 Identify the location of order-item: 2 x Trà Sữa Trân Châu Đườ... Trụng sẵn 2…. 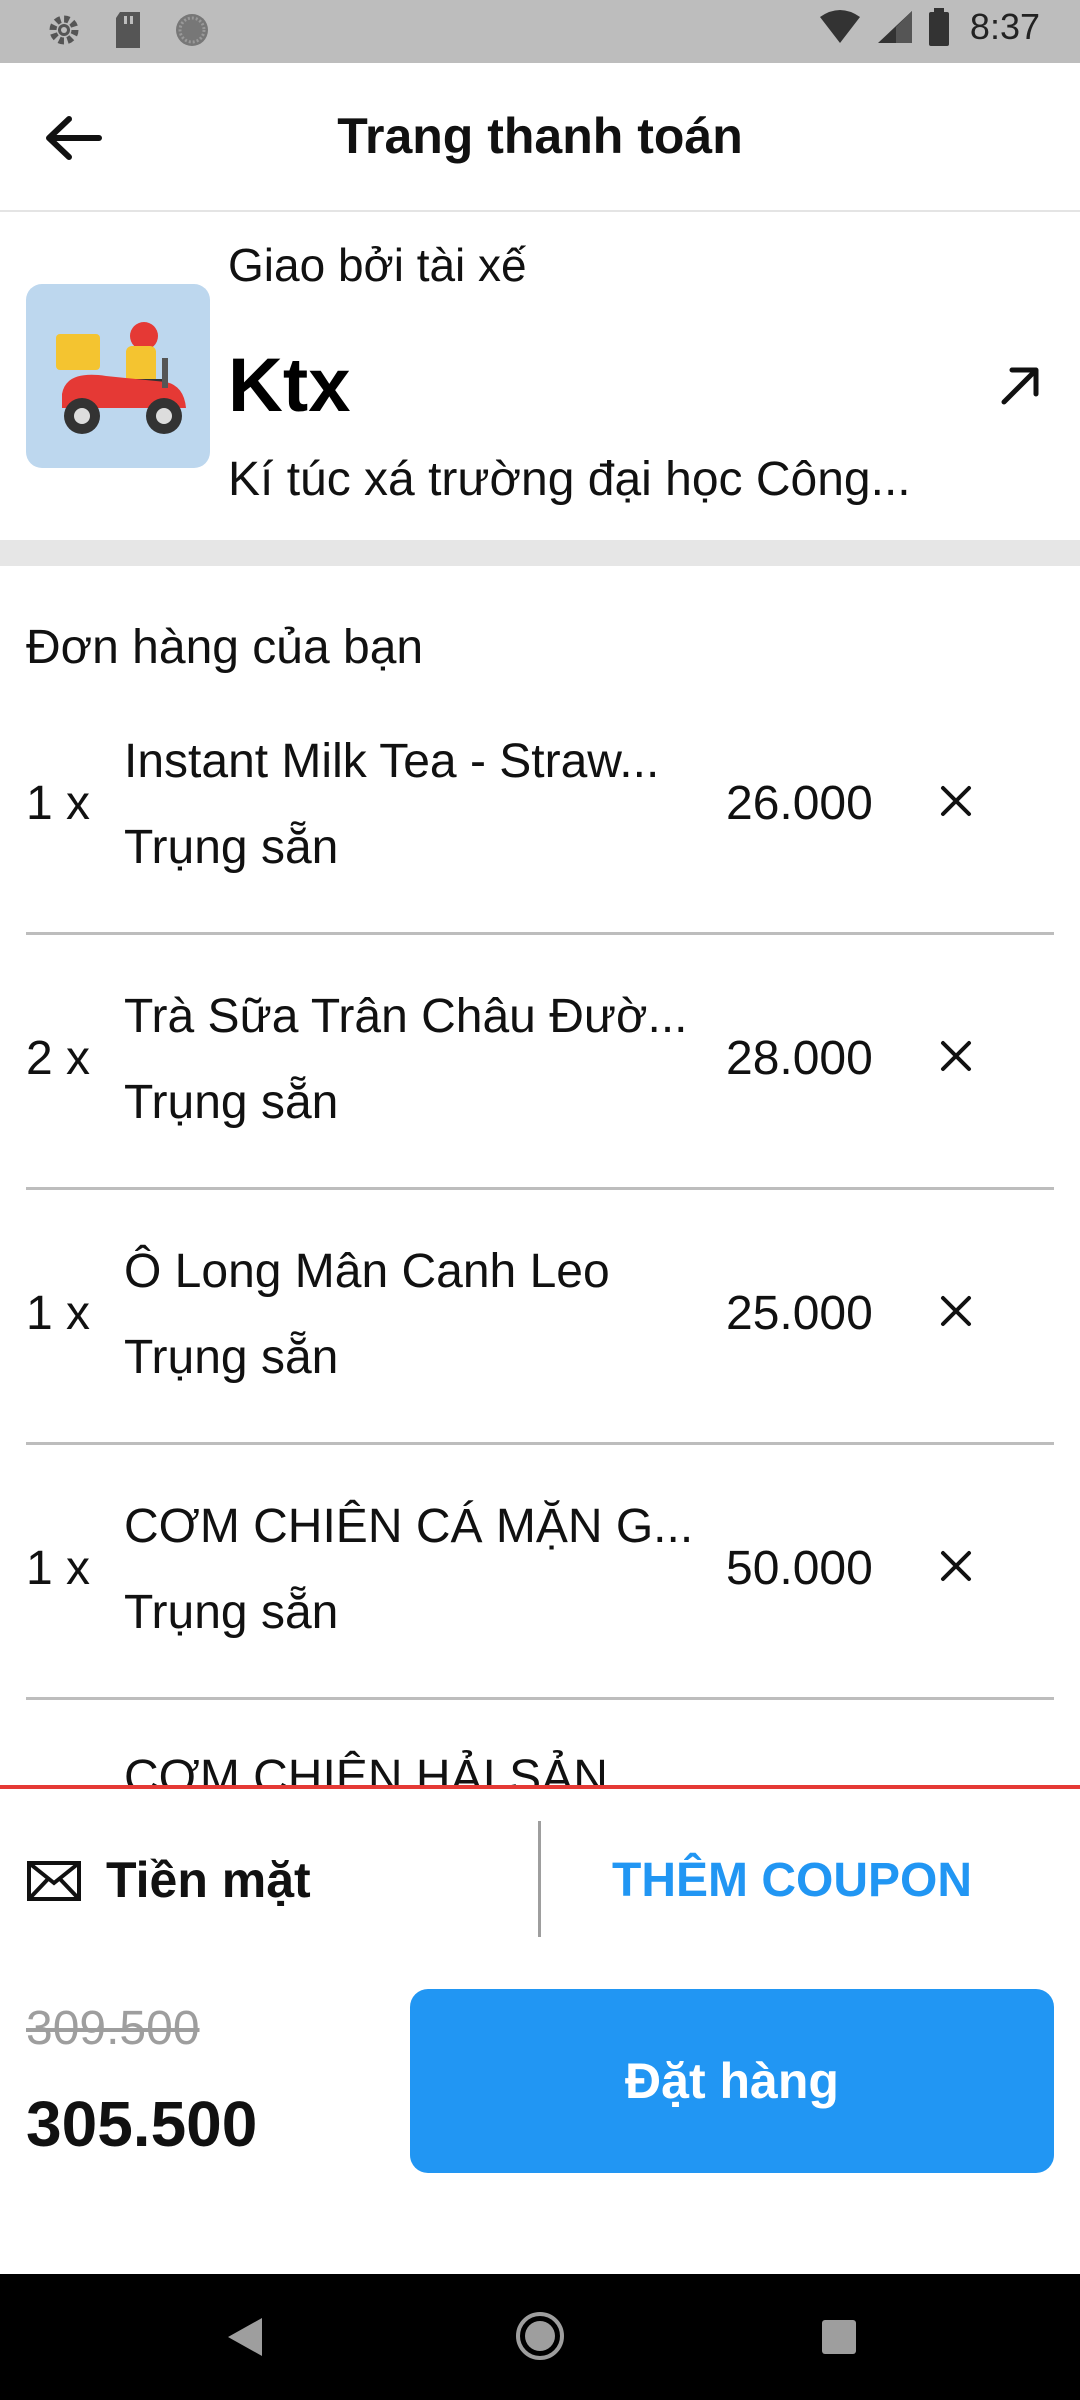
(540, 1061).